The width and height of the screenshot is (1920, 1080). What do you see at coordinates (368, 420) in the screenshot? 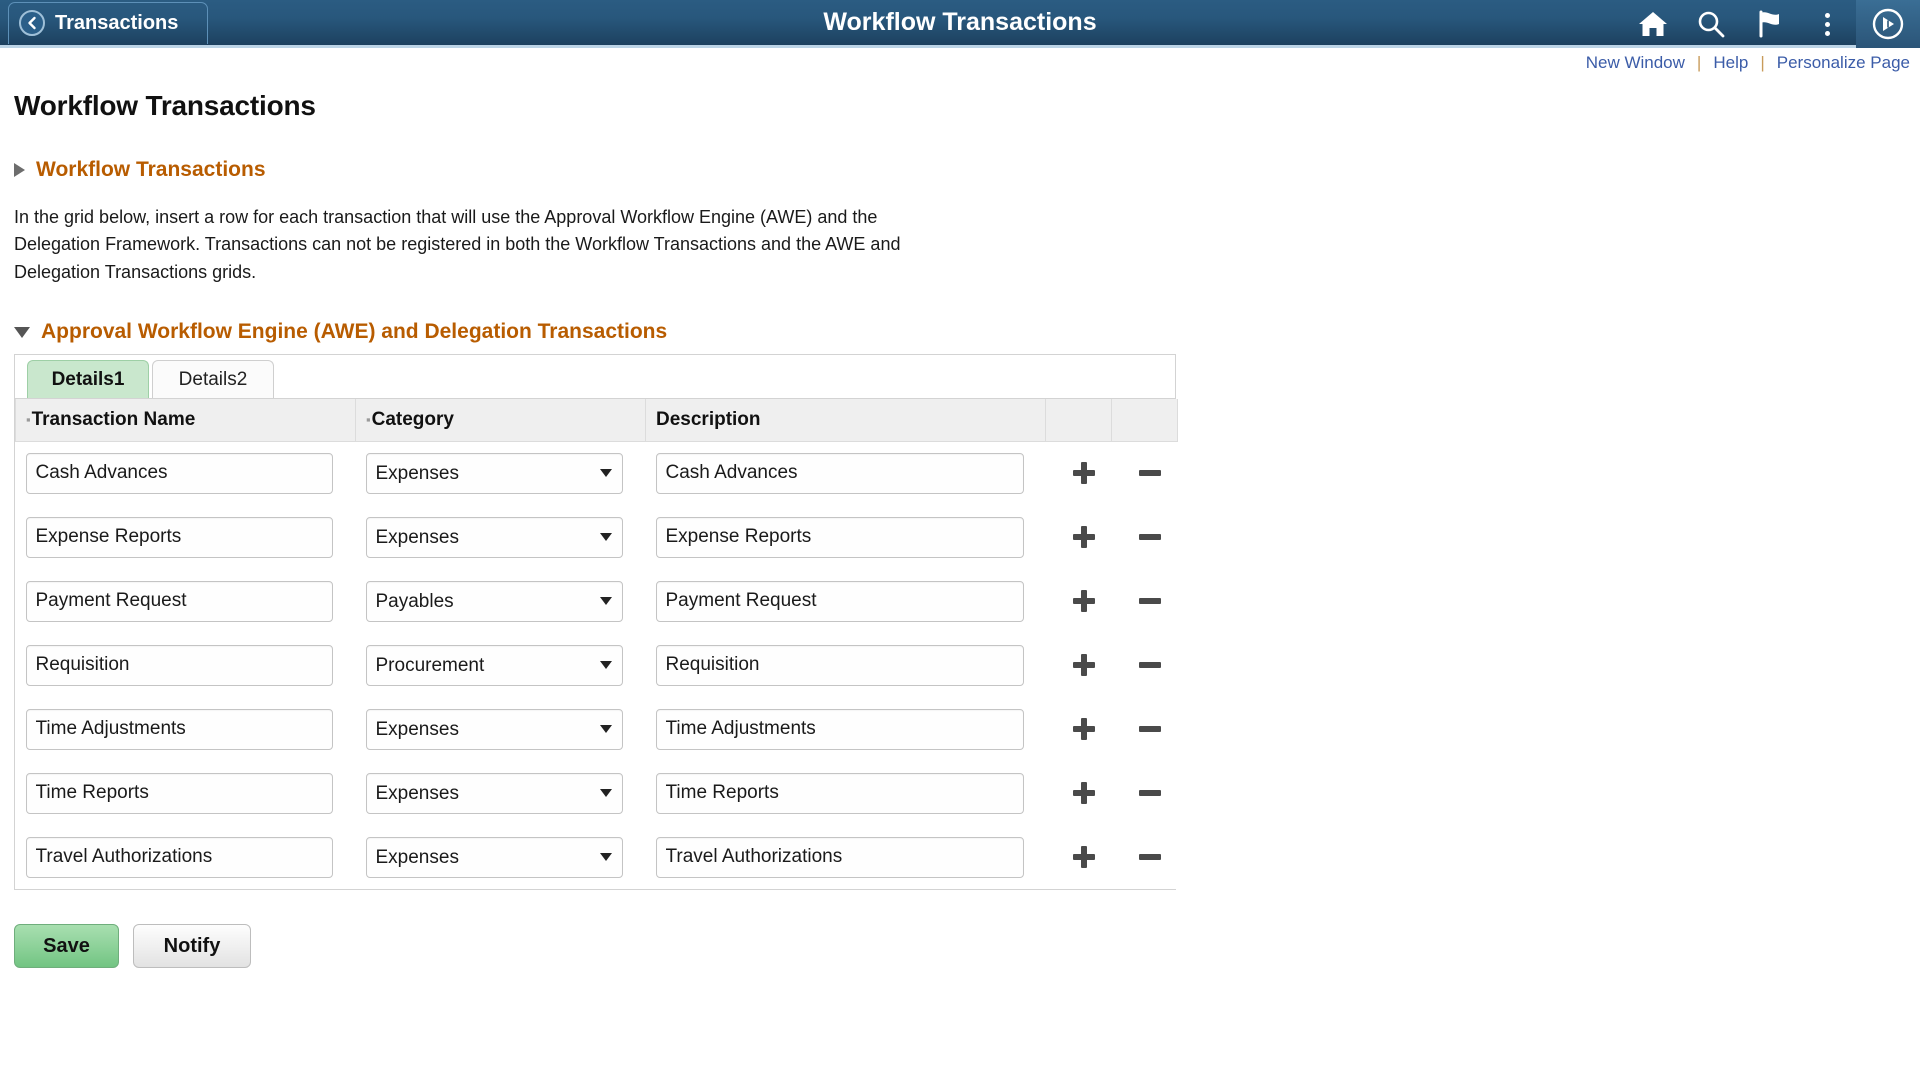
I see `required-marker-category: ▪` at bounding box center [368, 420].